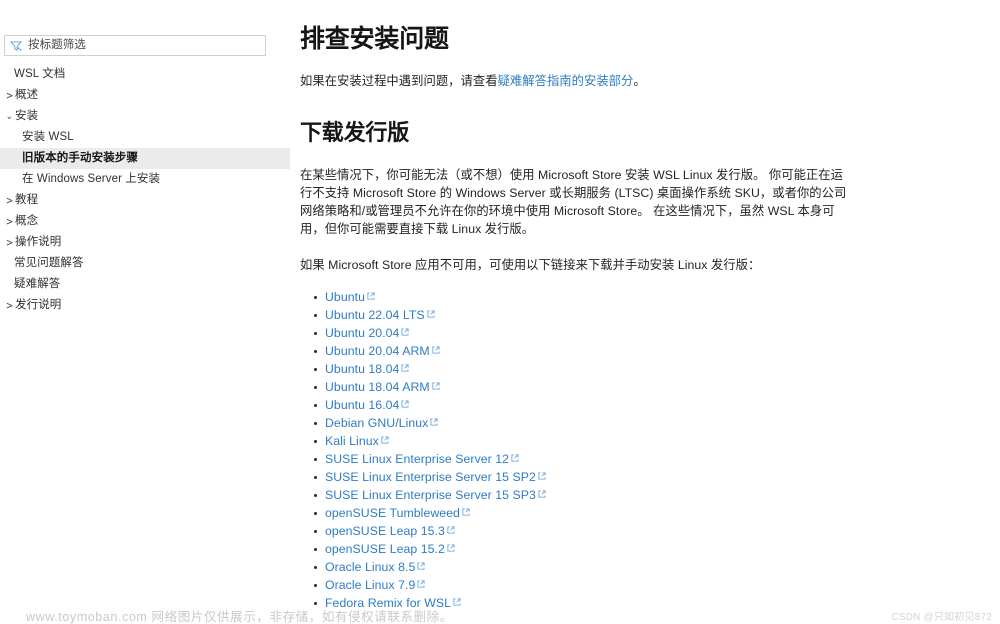  Describe the element at coordinates (9, 116) in the screenshot. I see `chevron-down-icon: ⌄` at that location.